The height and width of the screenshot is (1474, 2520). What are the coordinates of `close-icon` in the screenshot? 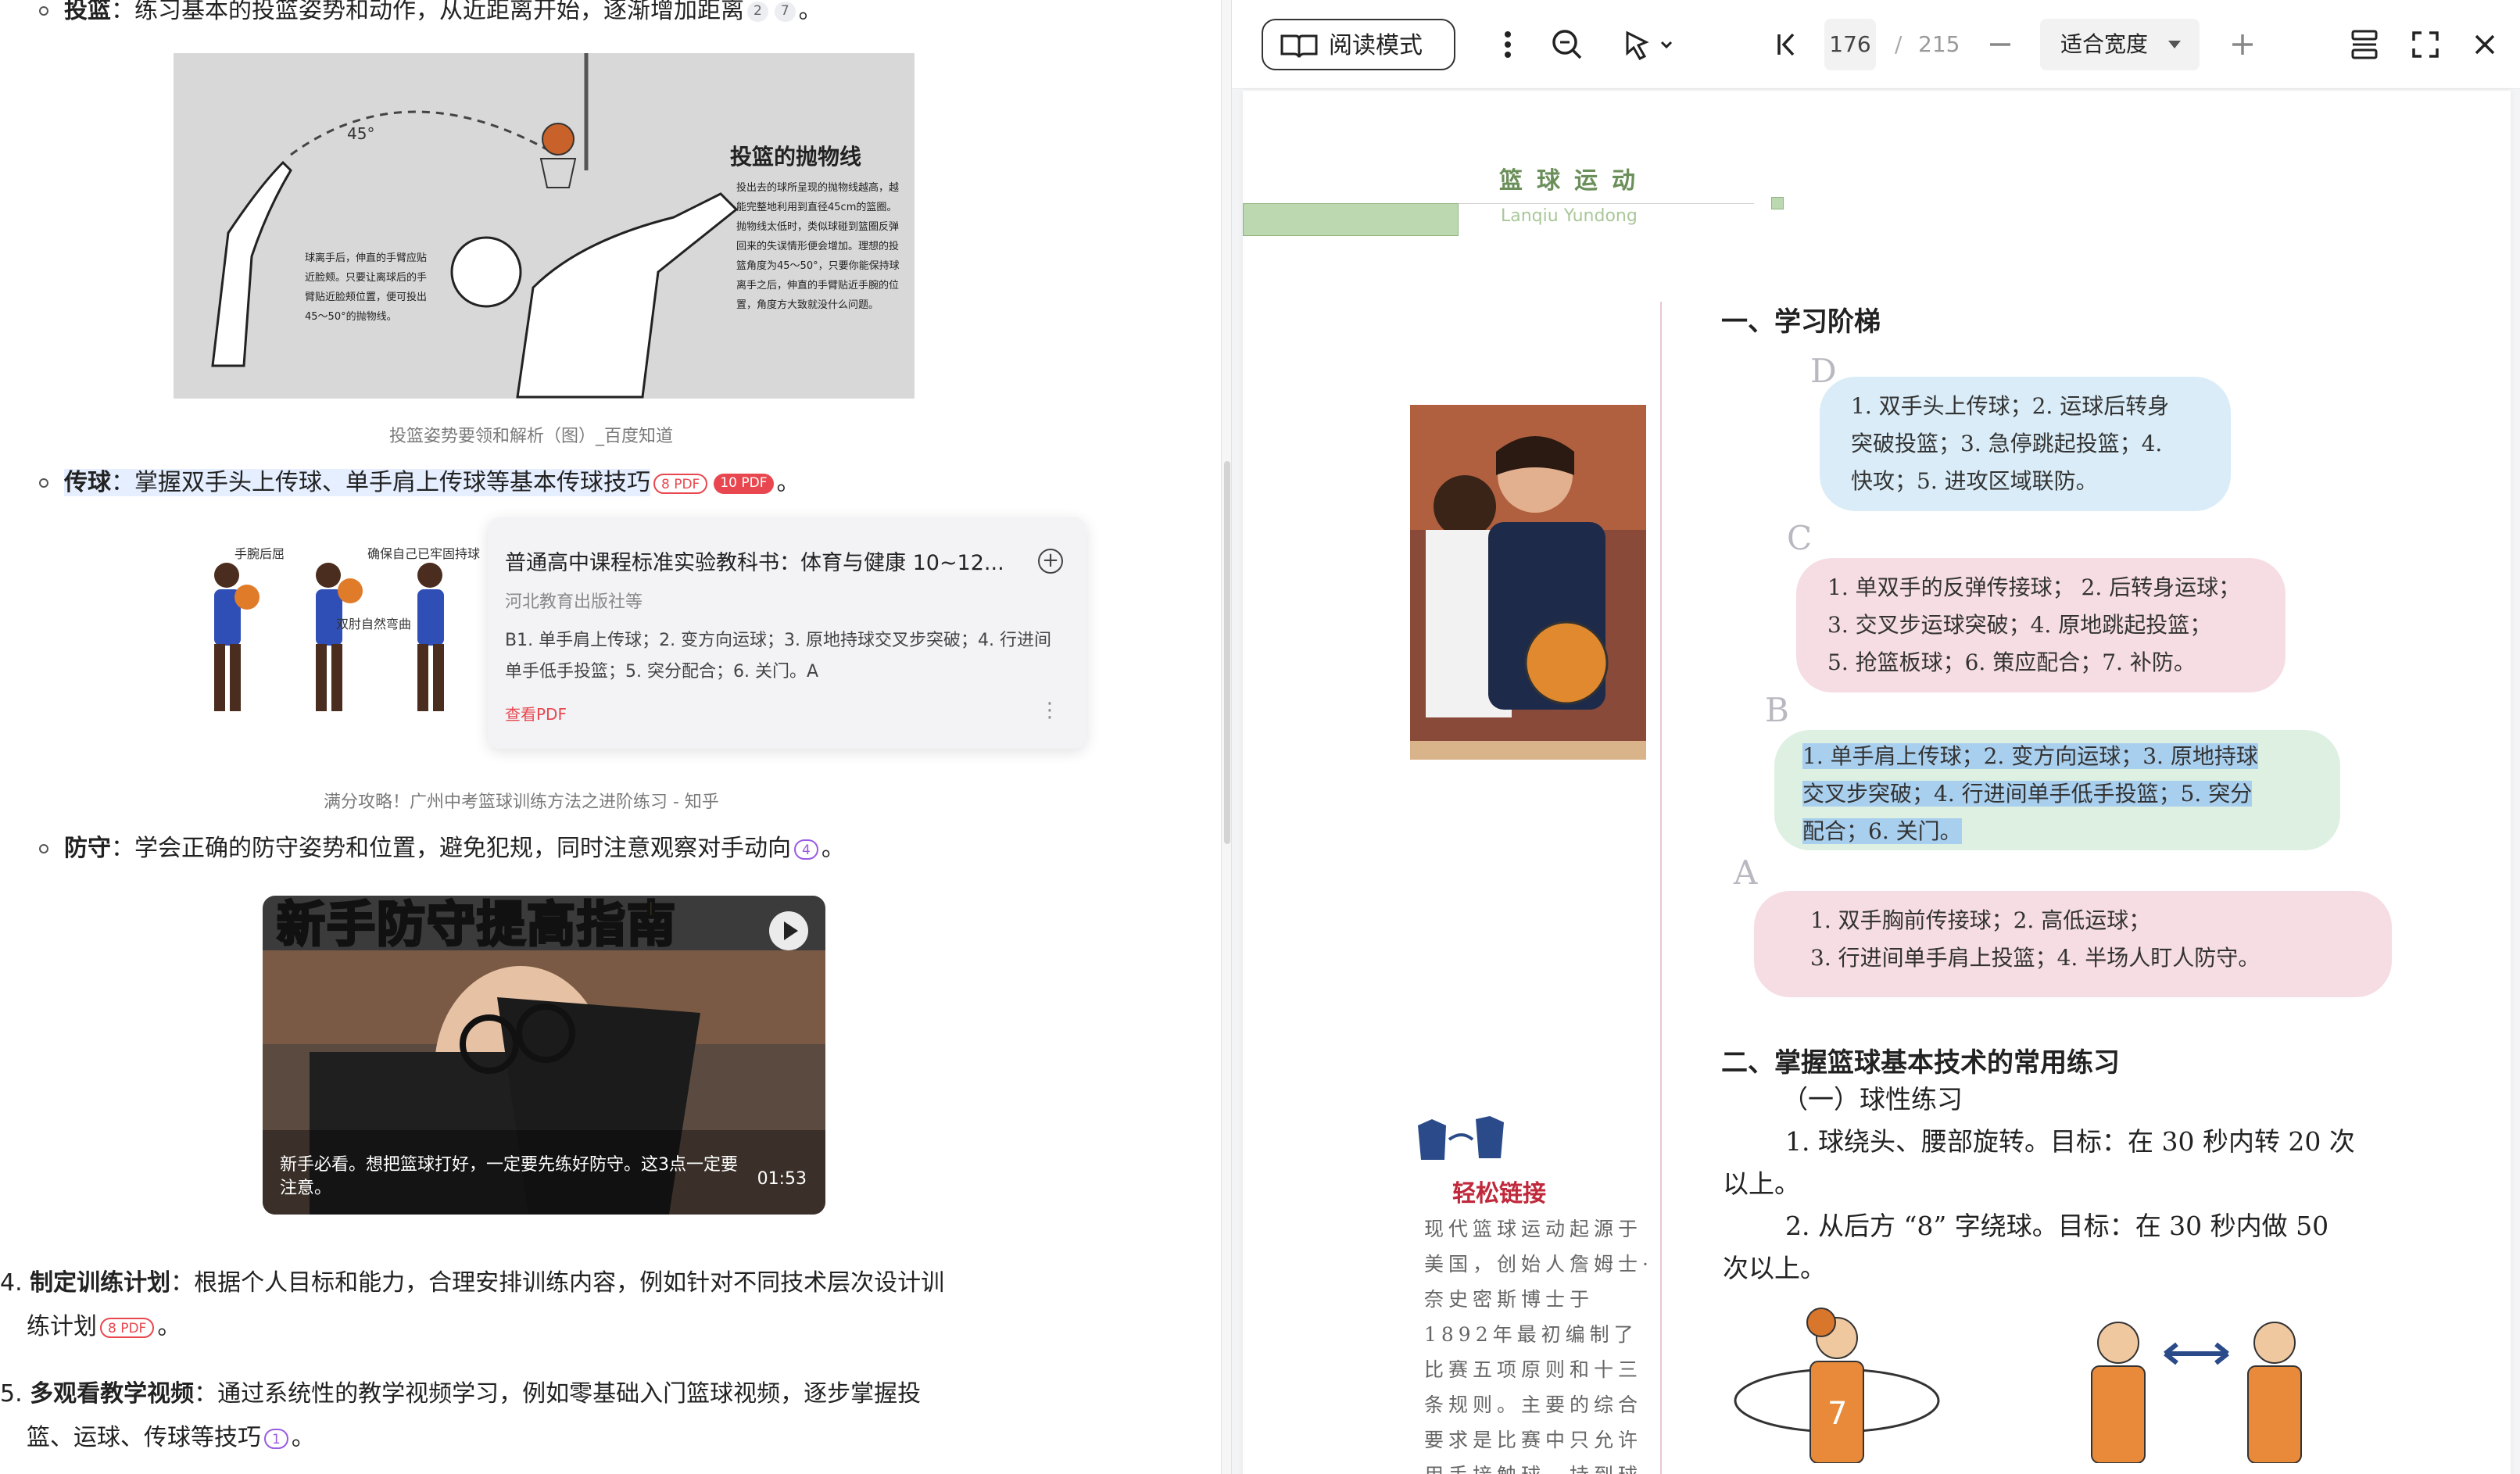 It's located at (2485, 44).